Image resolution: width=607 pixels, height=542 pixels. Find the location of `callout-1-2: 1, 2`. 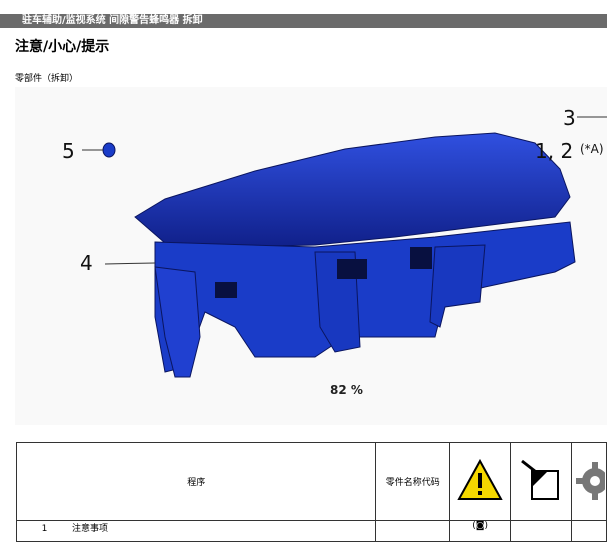

callout-1-2: 1, 2 is located at coordinates (554, 151).